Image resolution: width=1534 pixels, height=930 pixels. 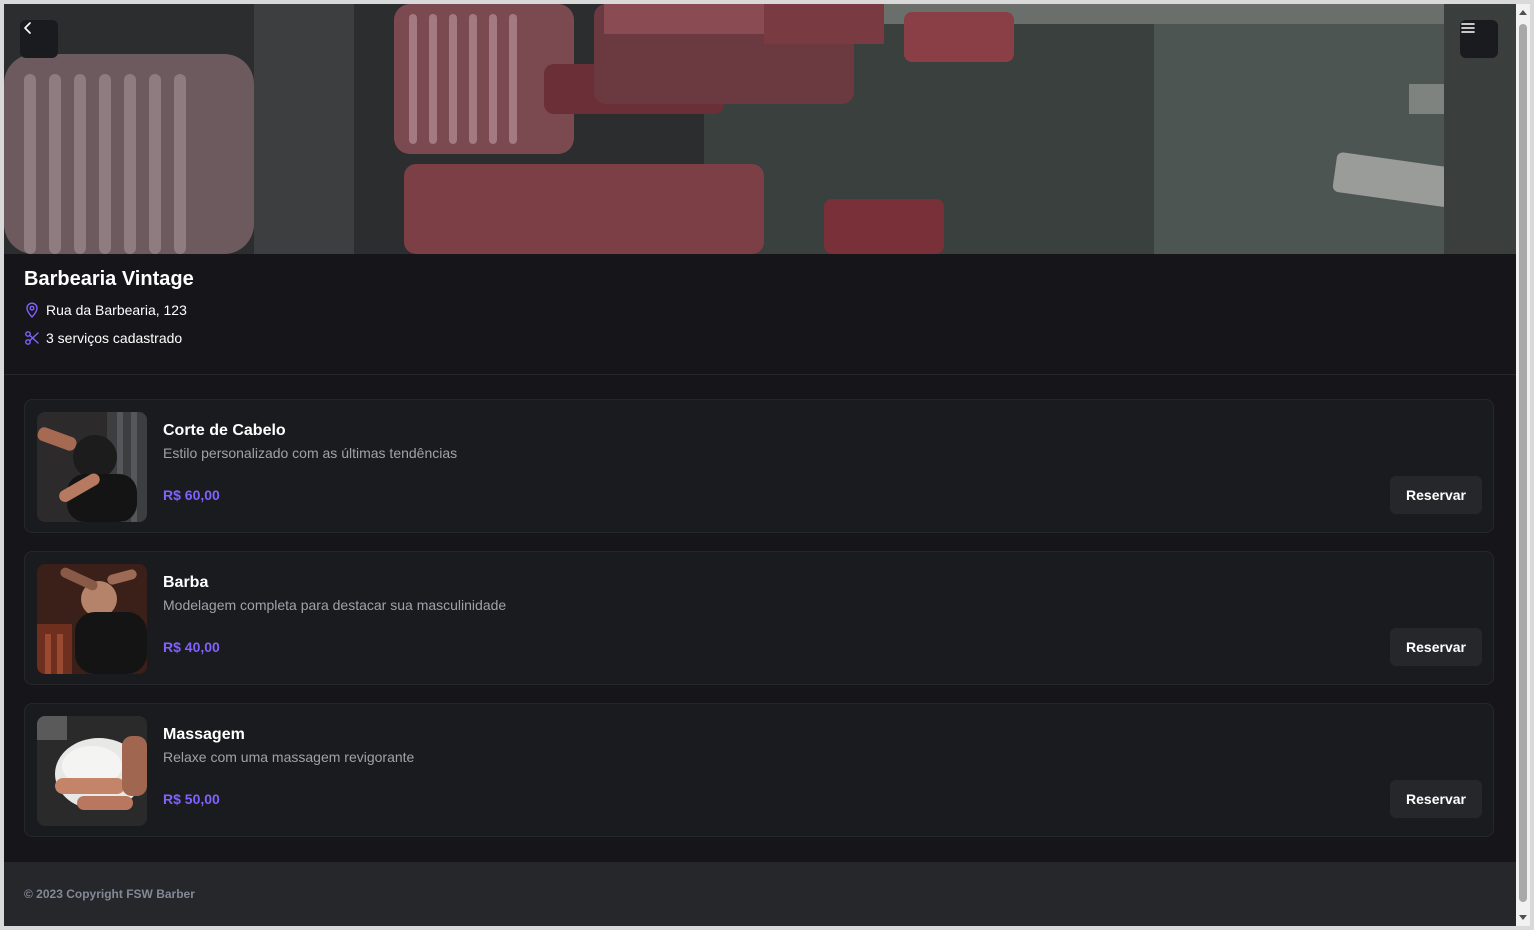 I want to click on scissors-icon, so click(x=32, y=338).